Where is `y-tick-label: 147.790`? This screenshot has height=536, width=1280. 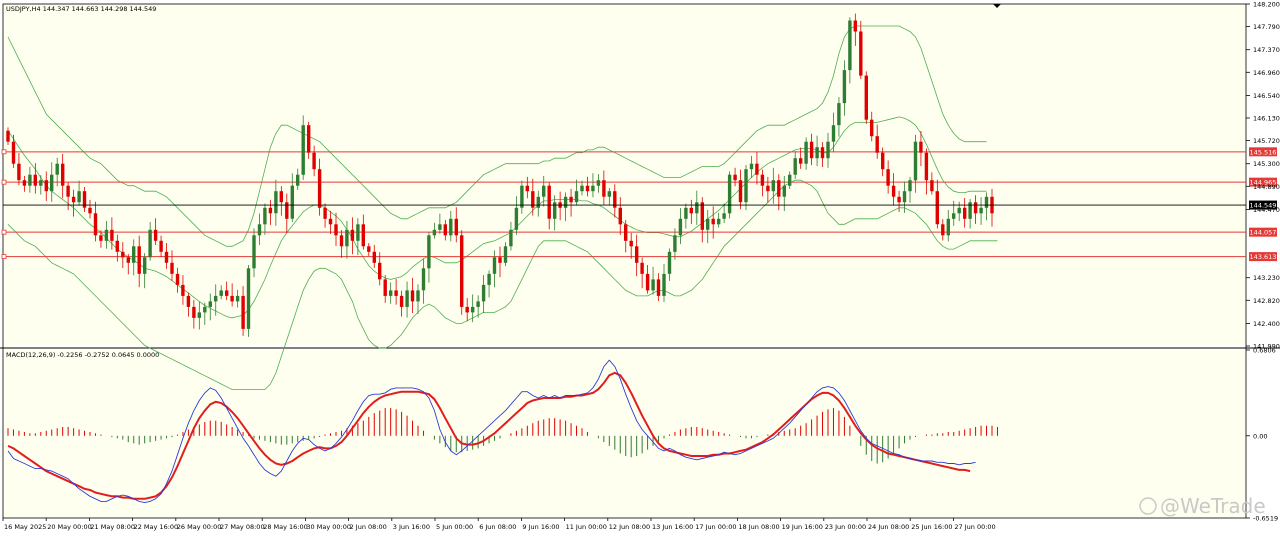 y-tick-label: 147.790 is located at coordinates (1266, 27).